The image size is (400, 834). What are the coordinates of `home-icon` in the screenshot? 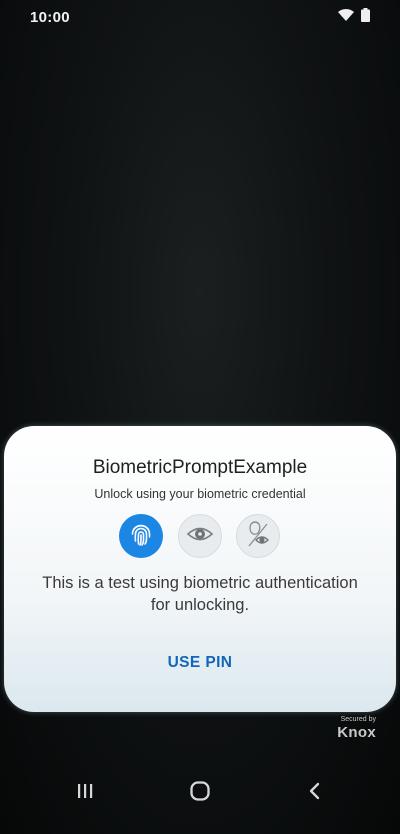 It's located at (200, 793).